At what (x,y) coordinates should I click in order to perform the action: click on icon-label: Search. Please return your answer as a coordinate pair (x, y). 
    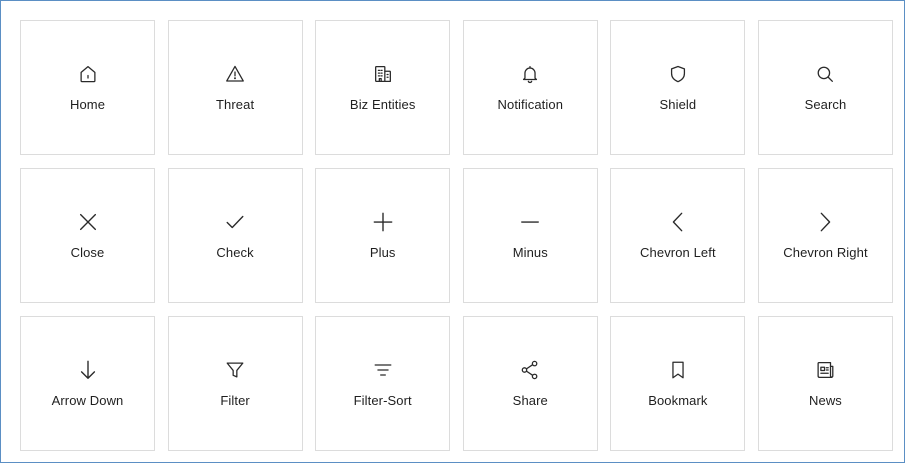
    Looking at the image, I should click on (825, 104).